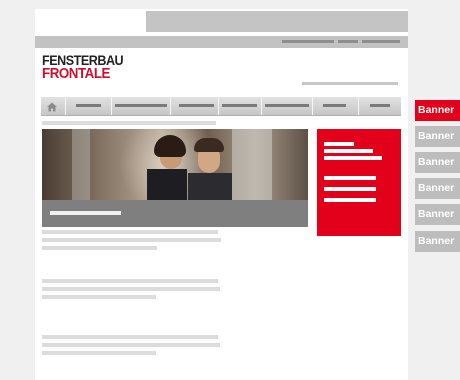 Image resolution: width=460 pixels, height=380 pixels. What do you see at coordinates (437, 162) in the screenshot?
I see `banner-3: Banner` at bounding box center [437, 162].